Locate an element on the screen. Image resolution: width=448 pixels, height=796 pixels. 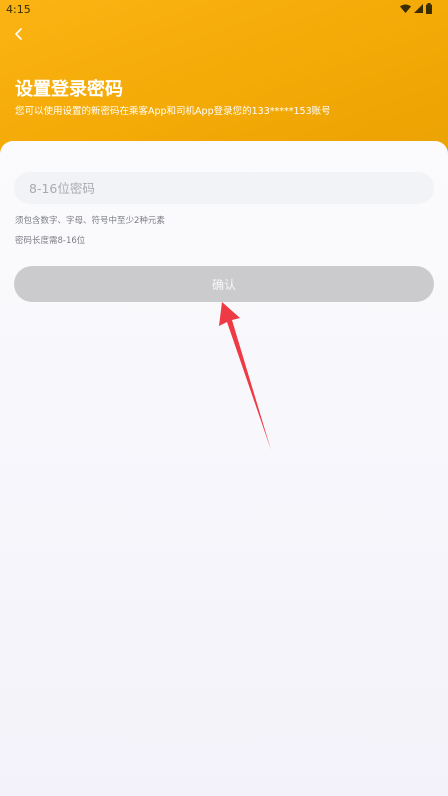
wifi-icon is located at coordinates (405, 8).